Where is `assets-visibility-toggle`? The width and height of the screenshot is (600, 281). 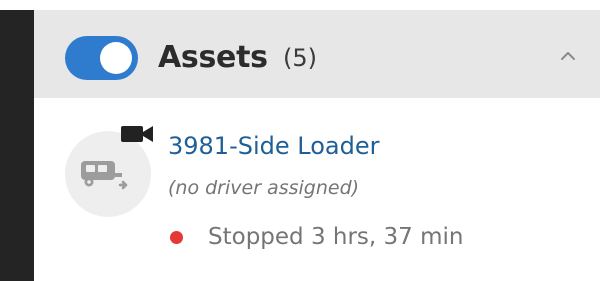
assets-visibility-toggle is located at coordinates (101, 58).